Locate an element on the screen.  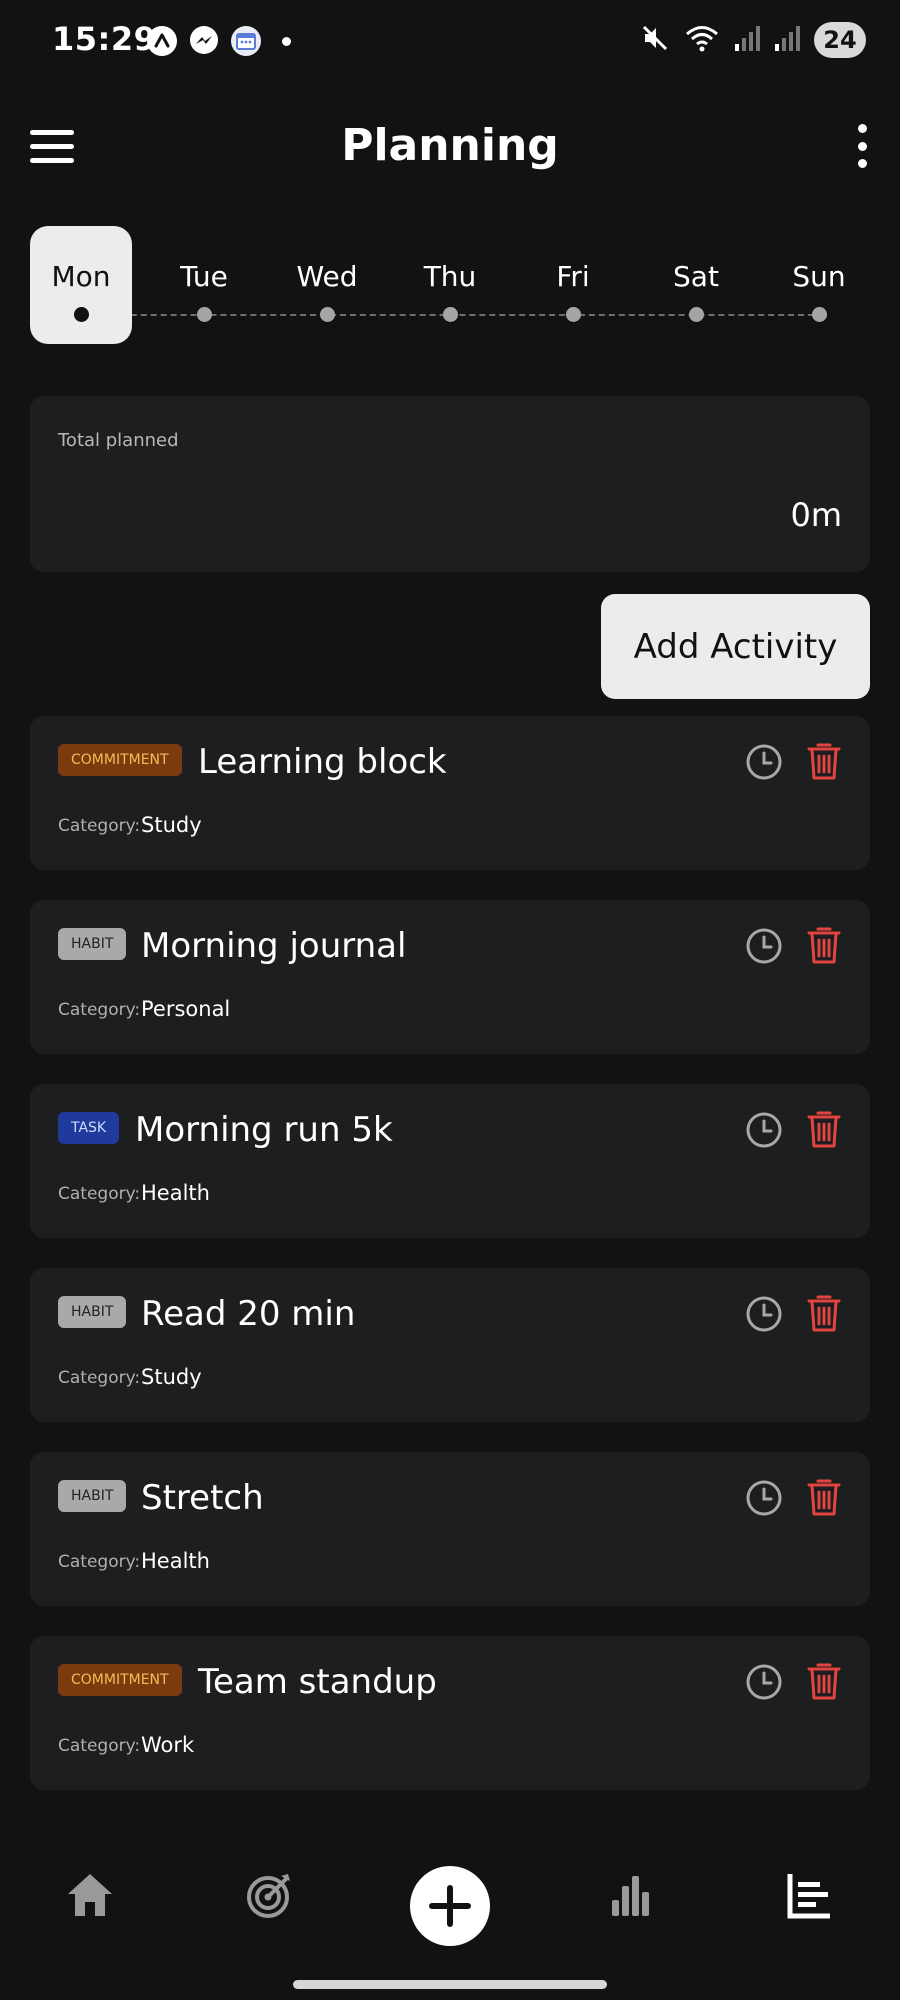
activity-title: Stretch is located at coordinates (202, 1498).